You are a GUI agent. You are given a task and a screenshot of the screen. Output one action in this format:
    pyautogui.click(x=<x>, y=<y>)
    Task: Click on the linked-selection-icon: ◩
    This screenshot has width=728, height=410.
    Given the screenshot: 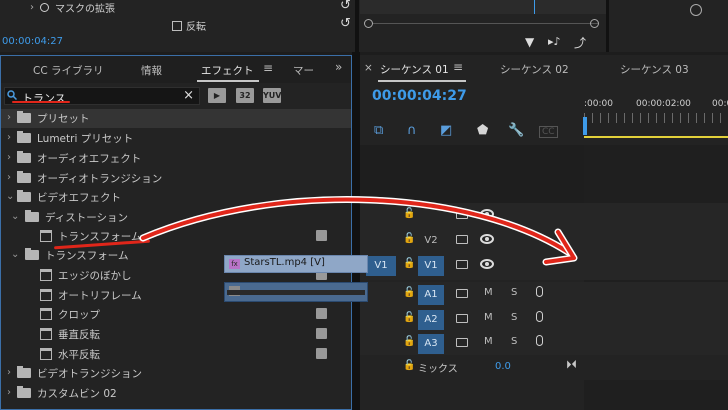 What is the action you would take?
    pyautogui.click(x=446, y=130)
    